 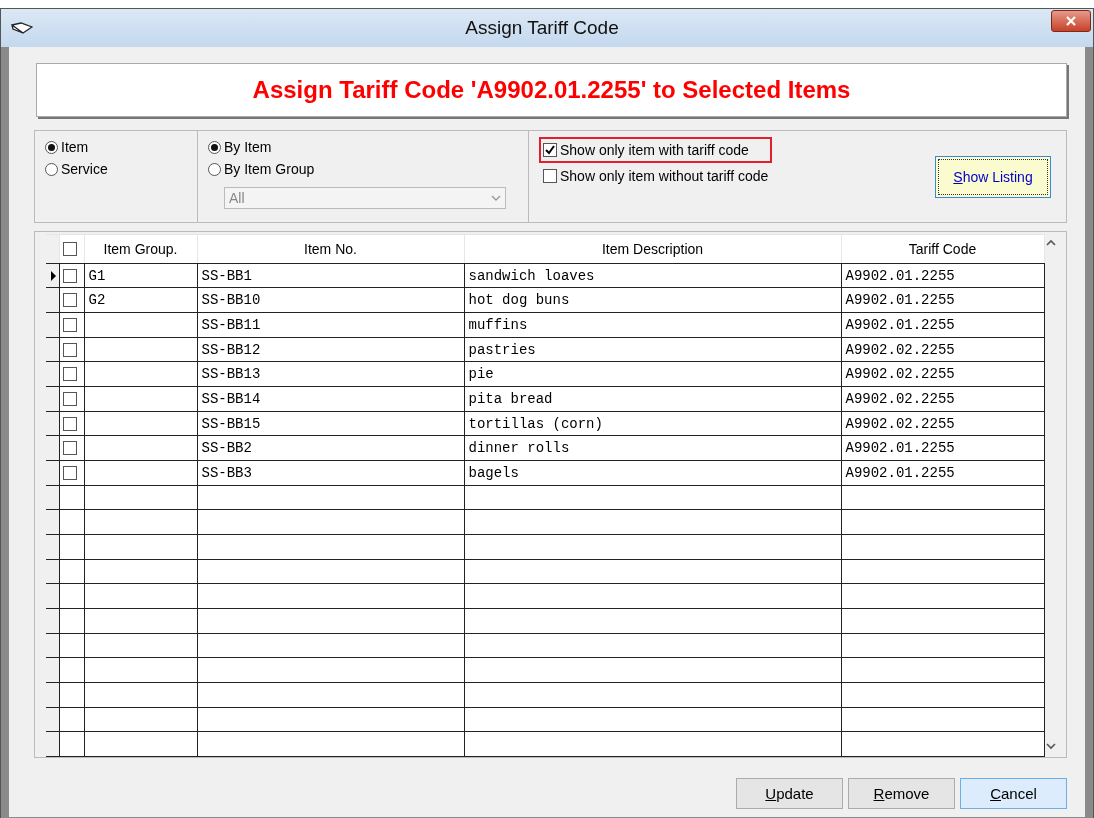 What do you see at coordinates (531, 275) in the screenshot?
I see `table-cell: sandwich loaves` at bounding box center [531, 275].